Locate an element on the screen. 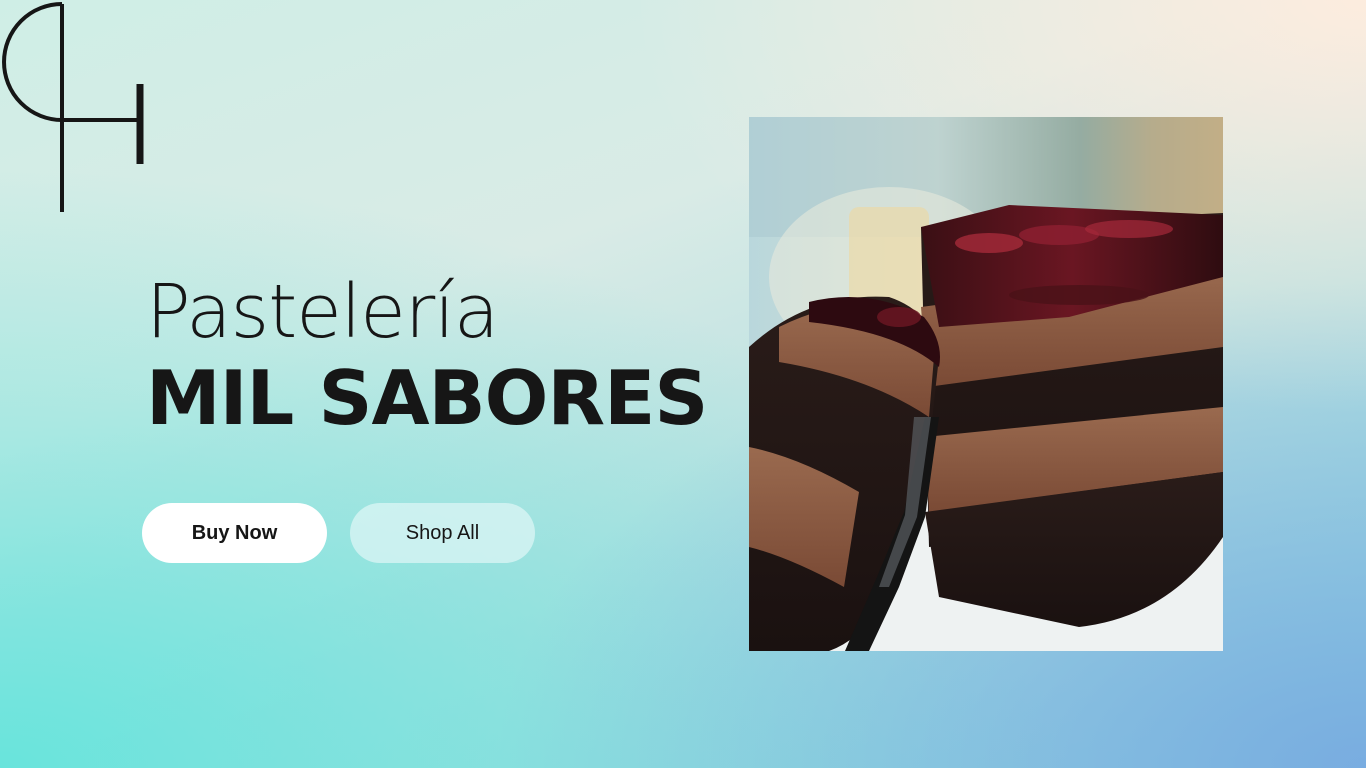 The height and width of the screenshot is (768, 1366). hero-subtitle: Pastelería is located at coordinates (322, 312).